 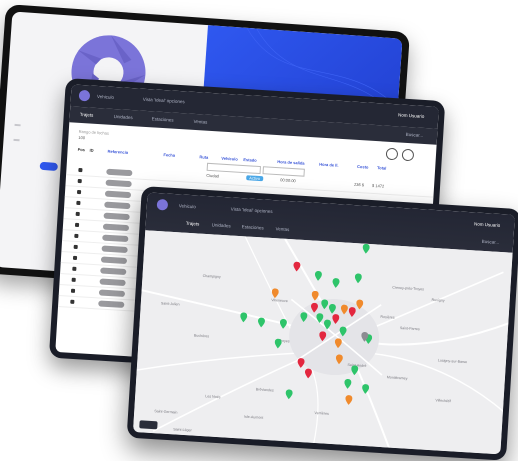 What do you see at coordinates (288, 180) in the screenshot?
I see `row-time: 00:00:00` at bounding box center [288, 180].